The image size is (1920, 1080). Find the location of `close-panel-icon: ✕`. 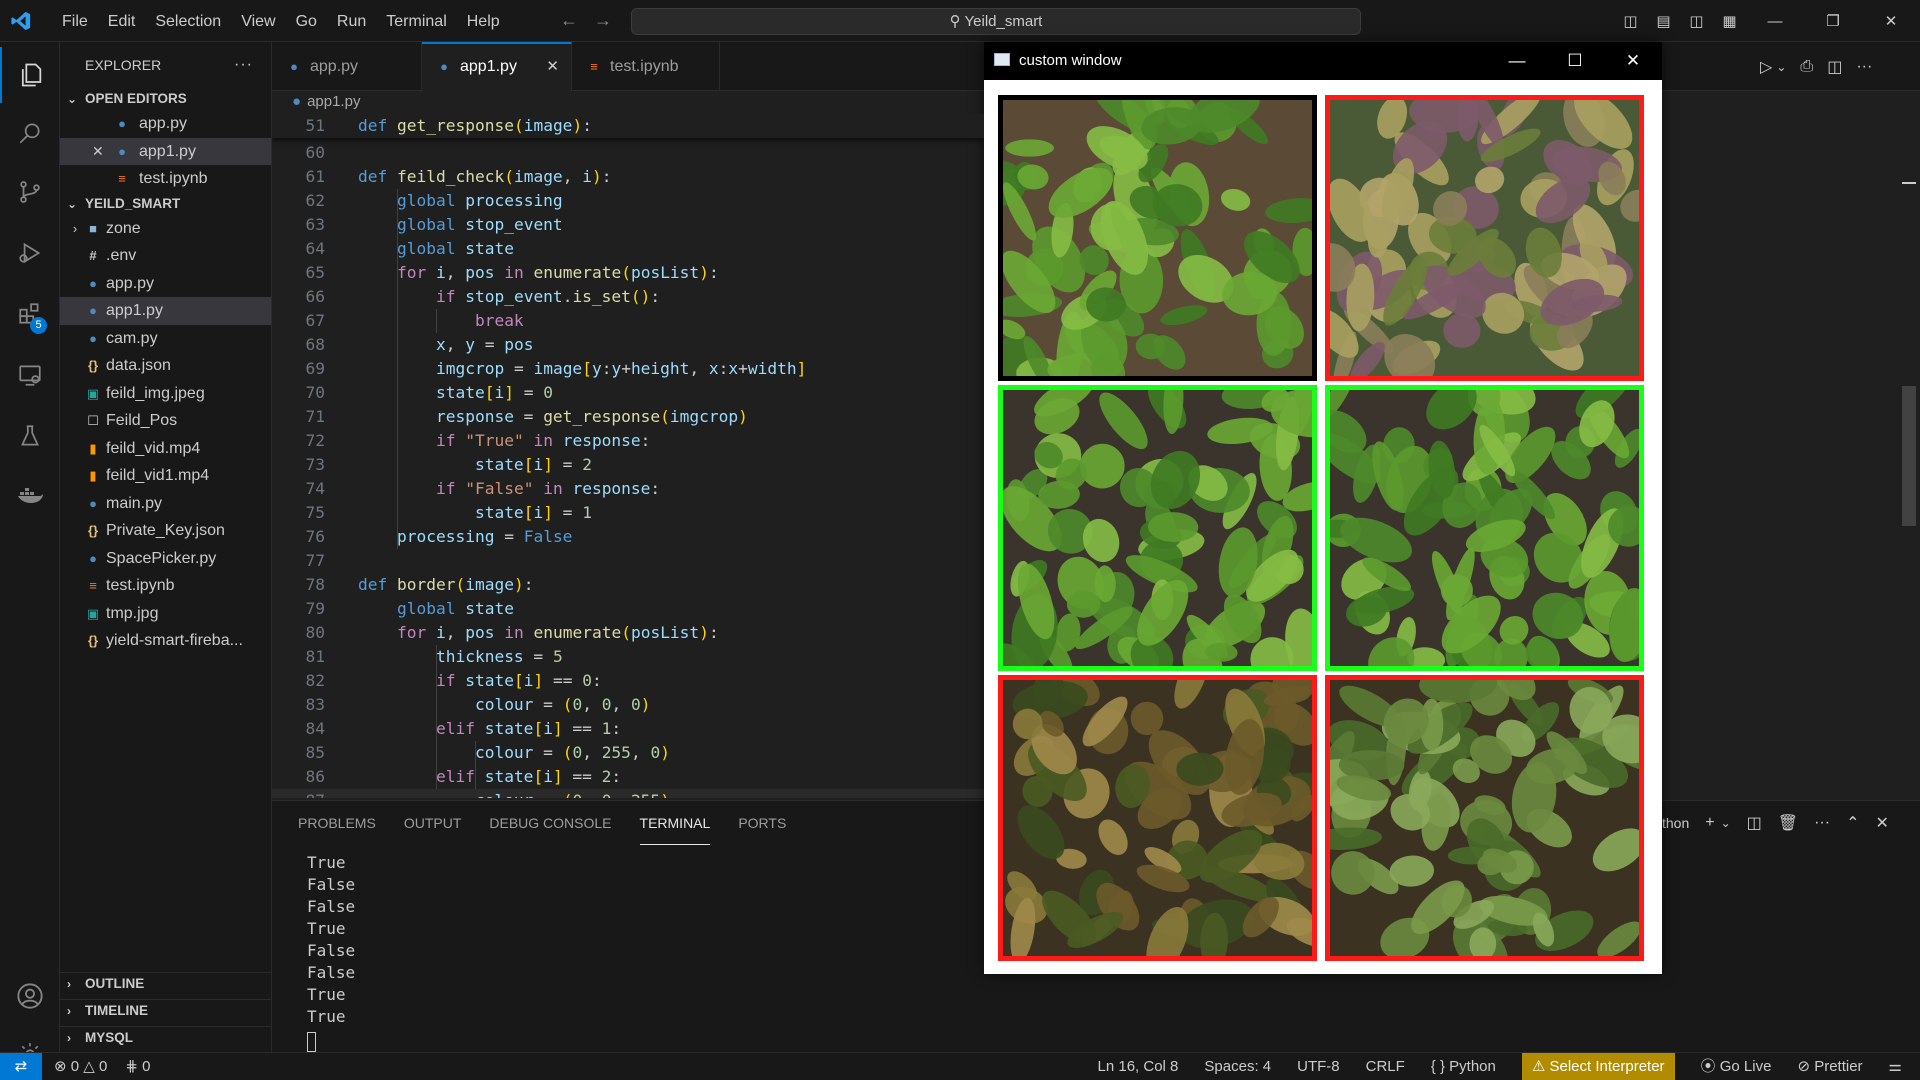

close-panel-icon: ✕ is located at coordinates (1881, 823).